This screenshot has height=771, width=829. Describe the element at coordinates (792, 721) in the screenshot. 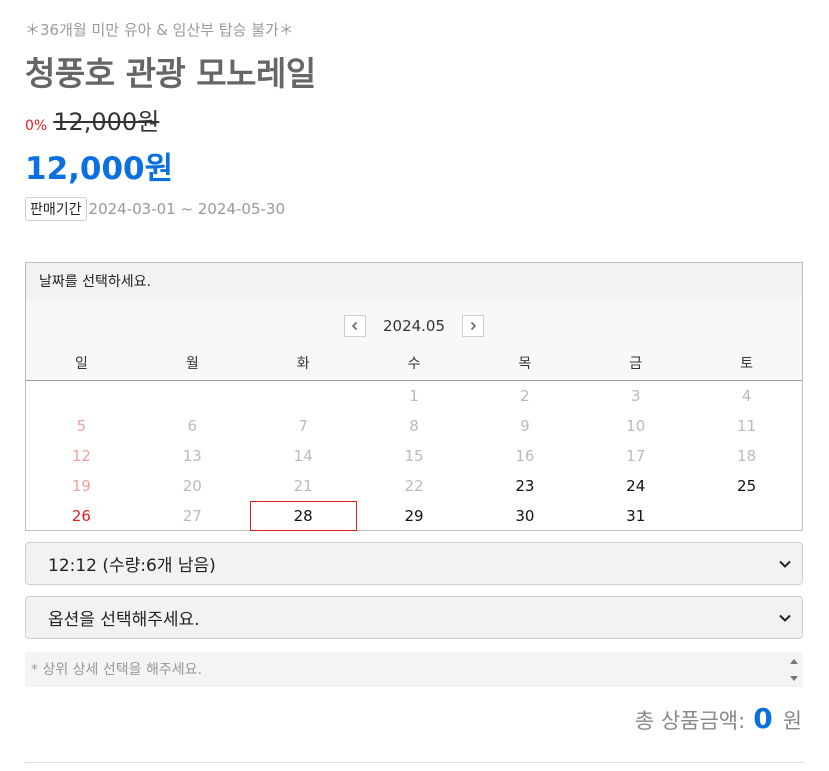

I see `total-unit: 원` at that location.